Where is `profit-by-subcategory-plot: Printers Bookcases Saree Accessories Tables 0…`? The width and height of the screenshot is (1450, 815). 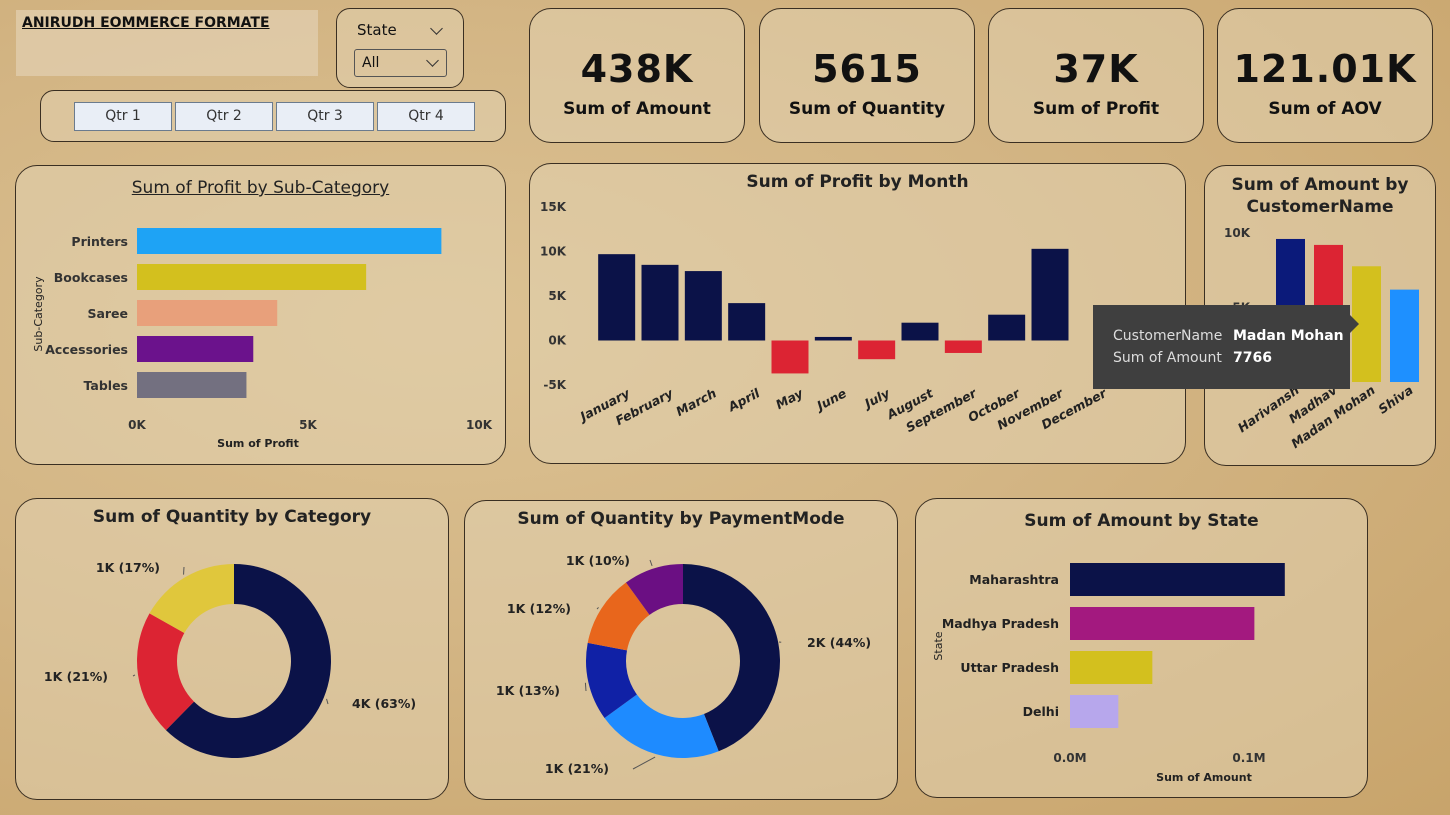 profit-by-subcategory-plot: Printers Bookcases Saree Accessories Tables 0… is located at coordinates (262, 339).